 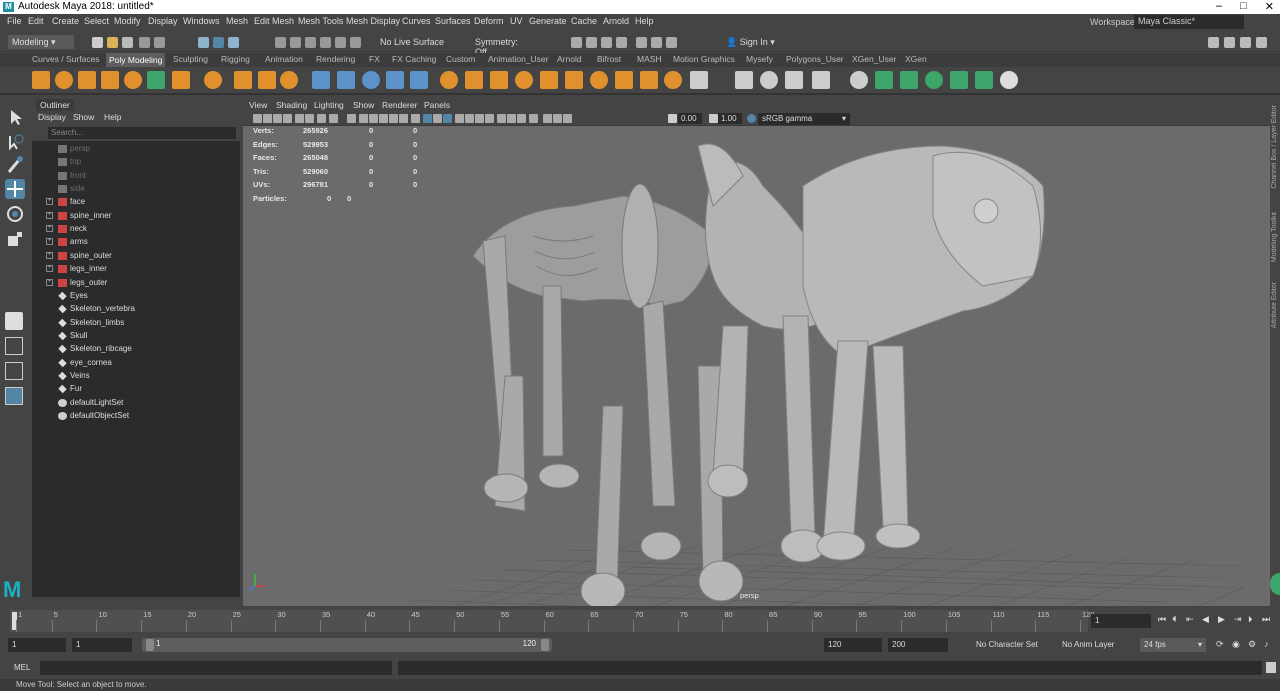 What do you see at coordinates (874, 59) in the screenshot?
I see `shelf-tab-xgen-user: XGen_User` at bounding box center [874, 59].